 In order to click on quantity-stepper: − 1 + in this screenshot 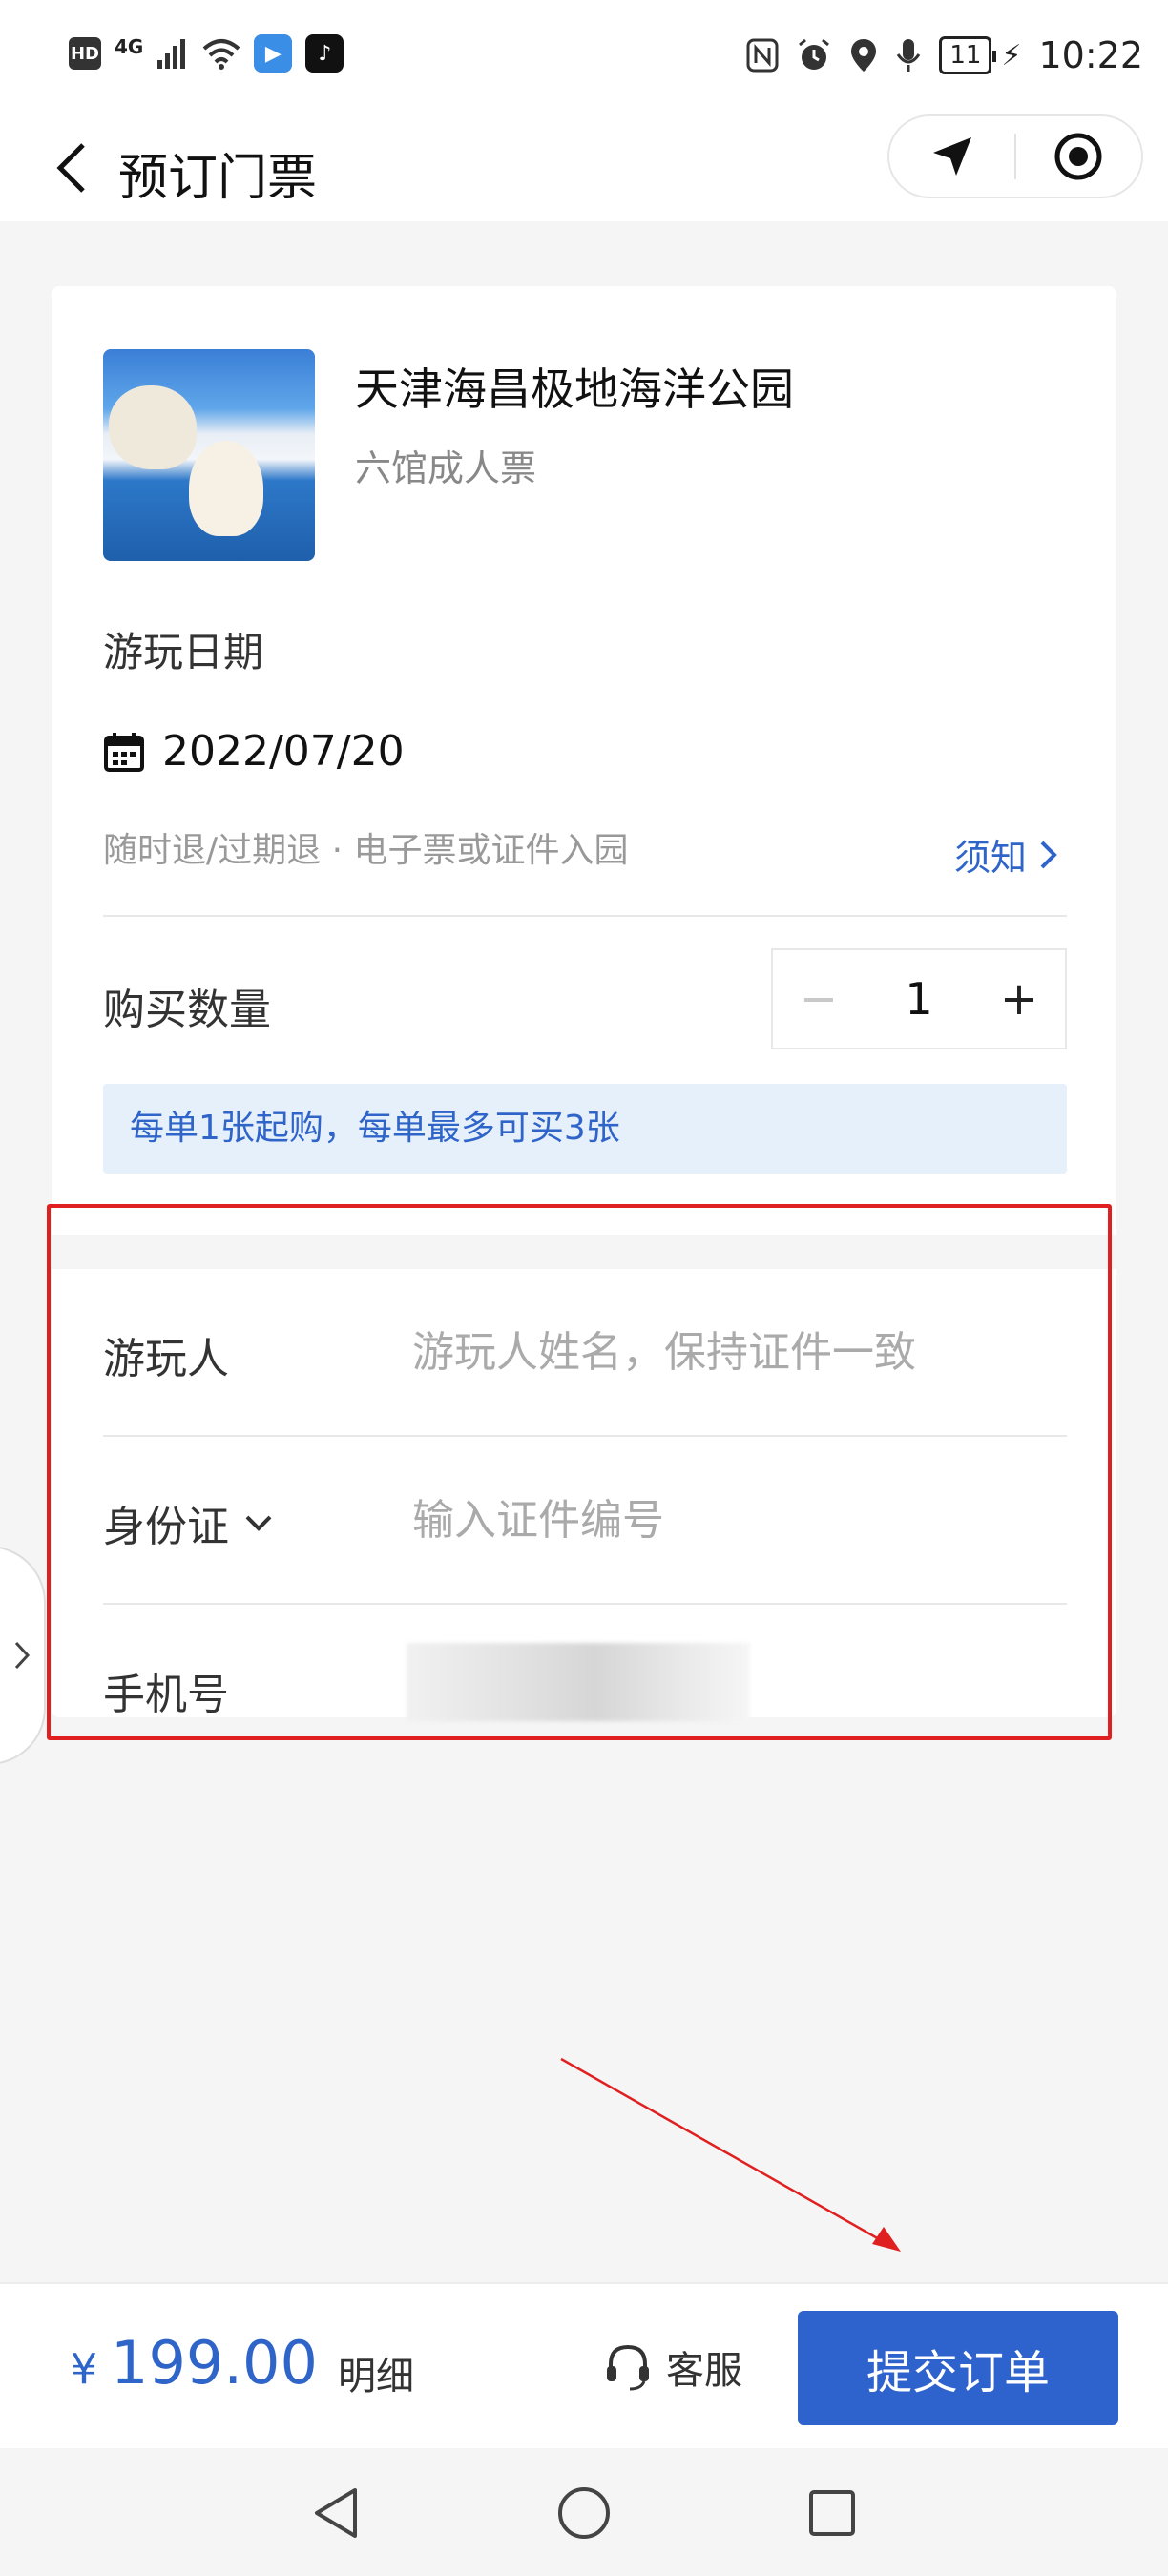, I will do `click(919, 998)`.